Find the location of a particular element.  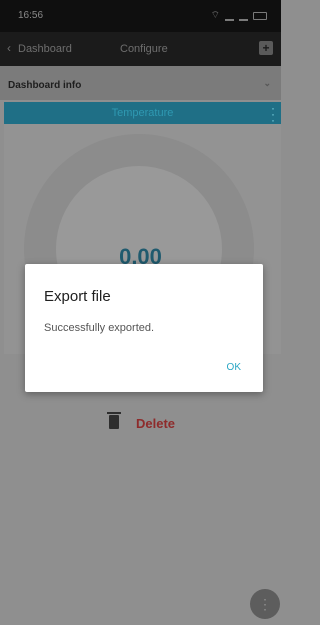

dialog-title: Export file is located at coordinates (77, 296).